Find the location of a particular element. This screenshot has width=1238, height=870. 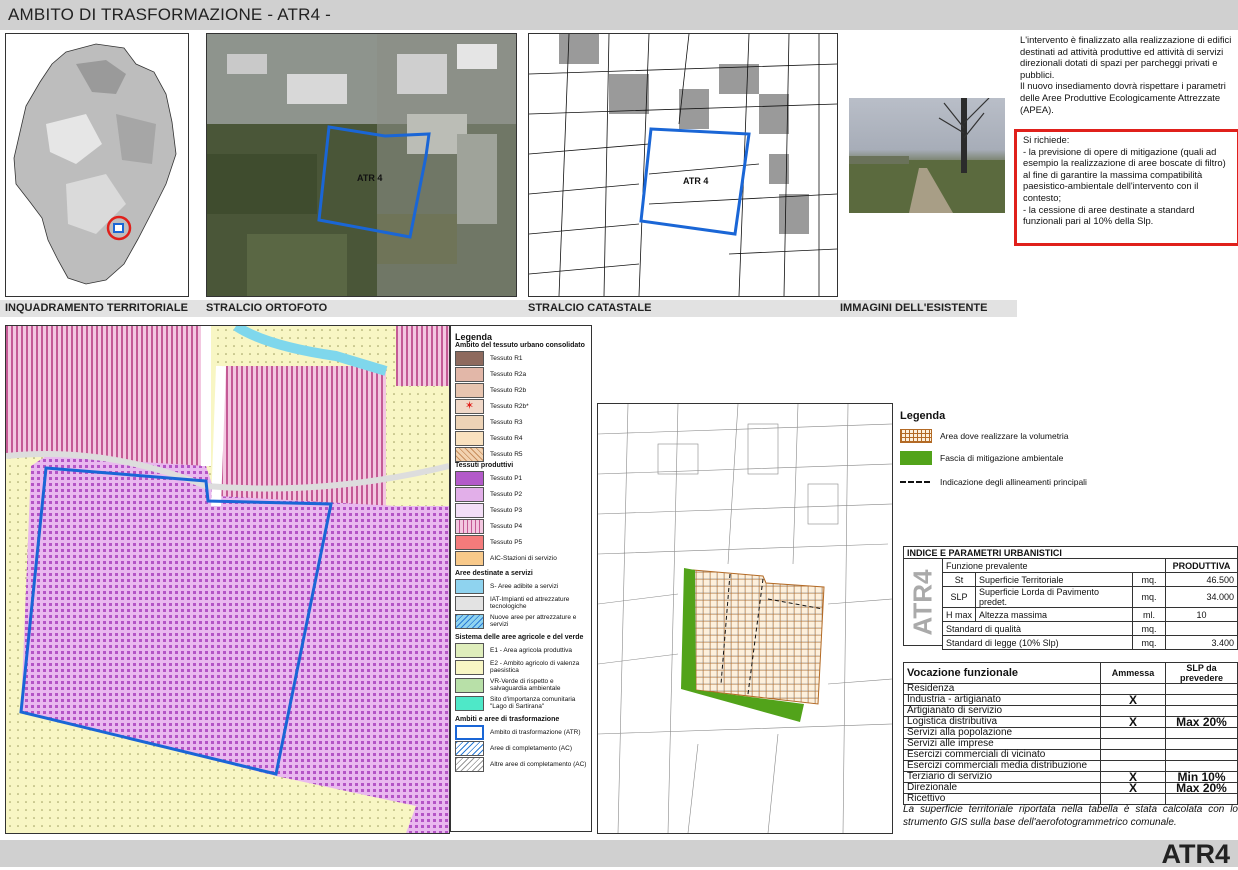

legend-item: Tessuto P3 is located at coordinates (521, 510).